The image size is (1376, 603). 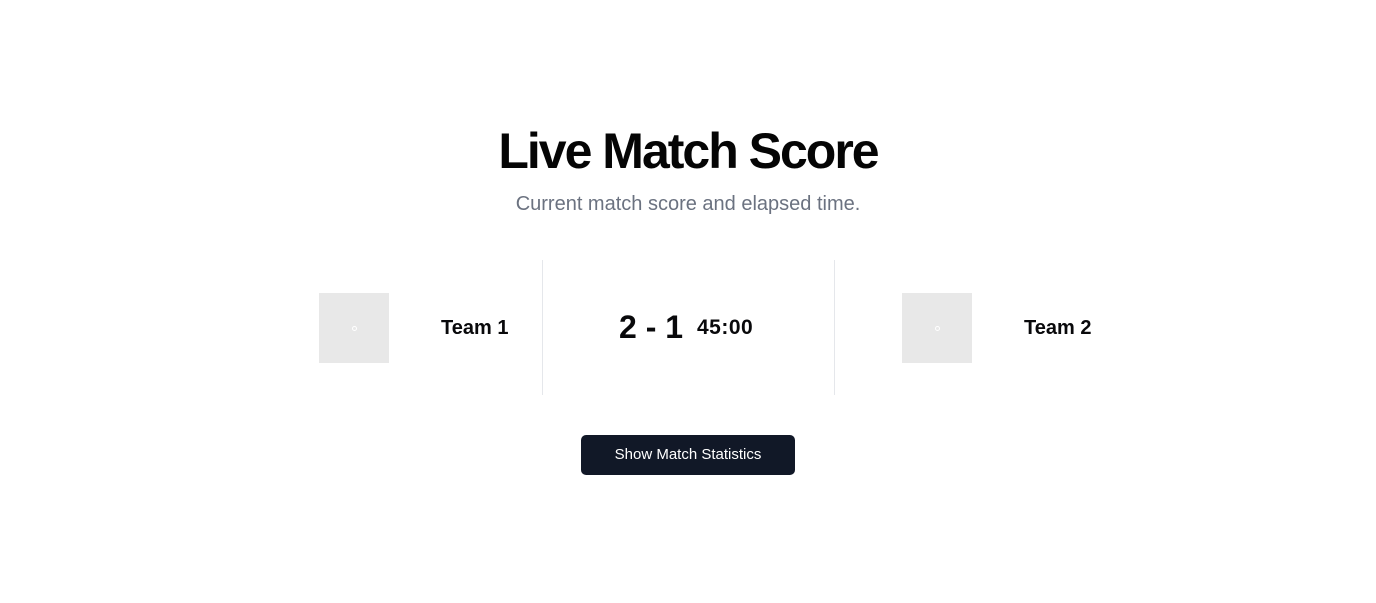 I want to click on divider-right, so click(x=834, y=327).